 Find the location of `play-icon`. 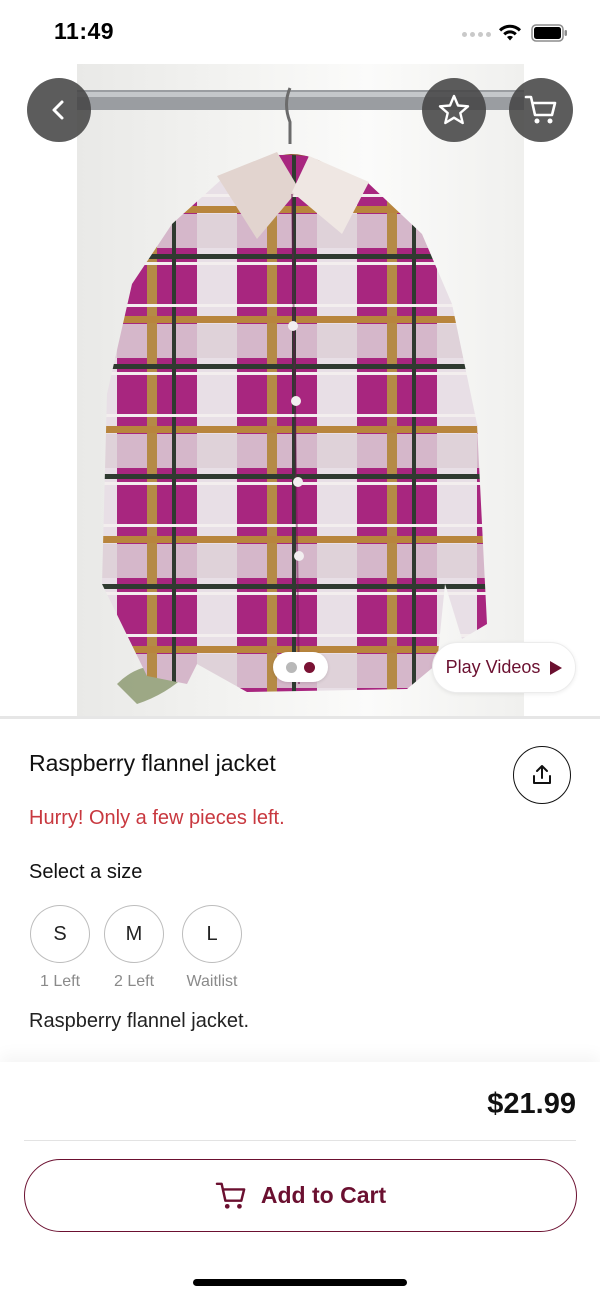

play-icon is located at coordinates (556, 667).